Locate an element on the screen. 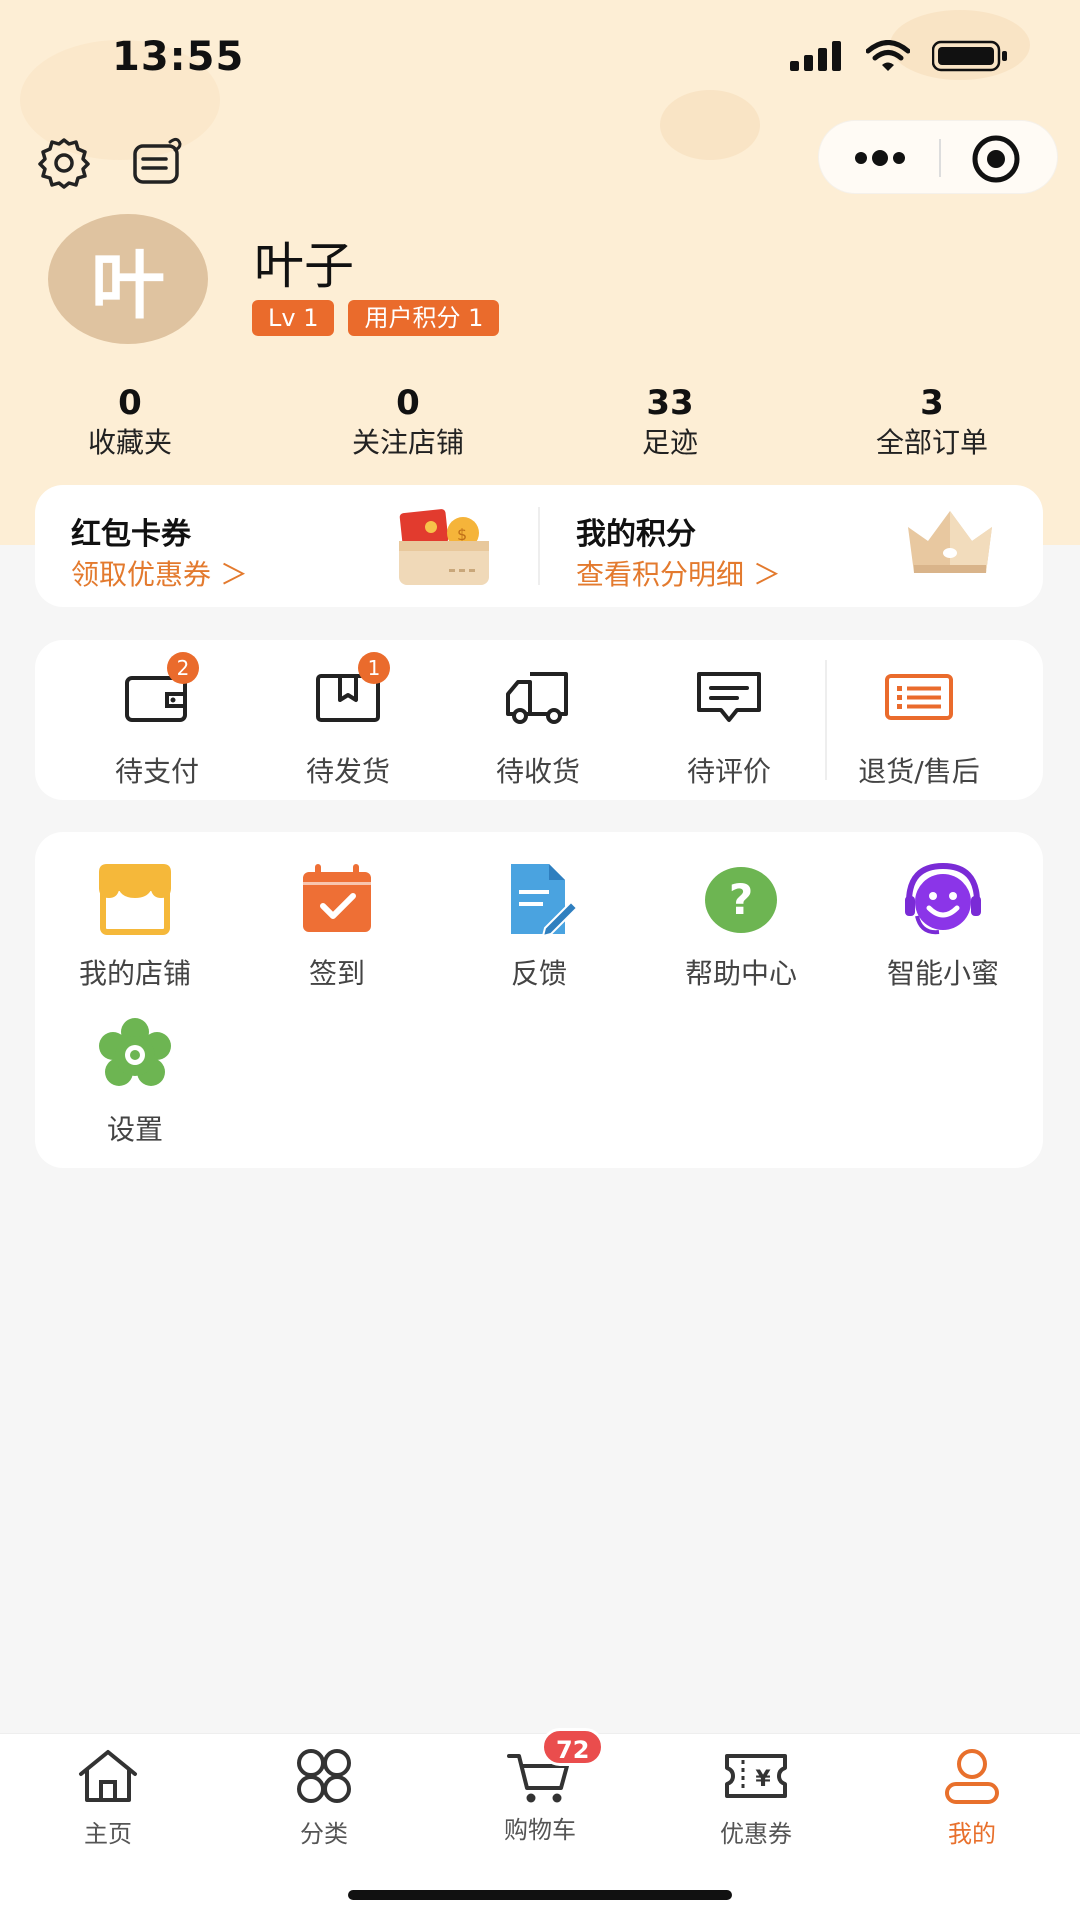  level-badge: Lv 1 is located at coordinates (293, 318).